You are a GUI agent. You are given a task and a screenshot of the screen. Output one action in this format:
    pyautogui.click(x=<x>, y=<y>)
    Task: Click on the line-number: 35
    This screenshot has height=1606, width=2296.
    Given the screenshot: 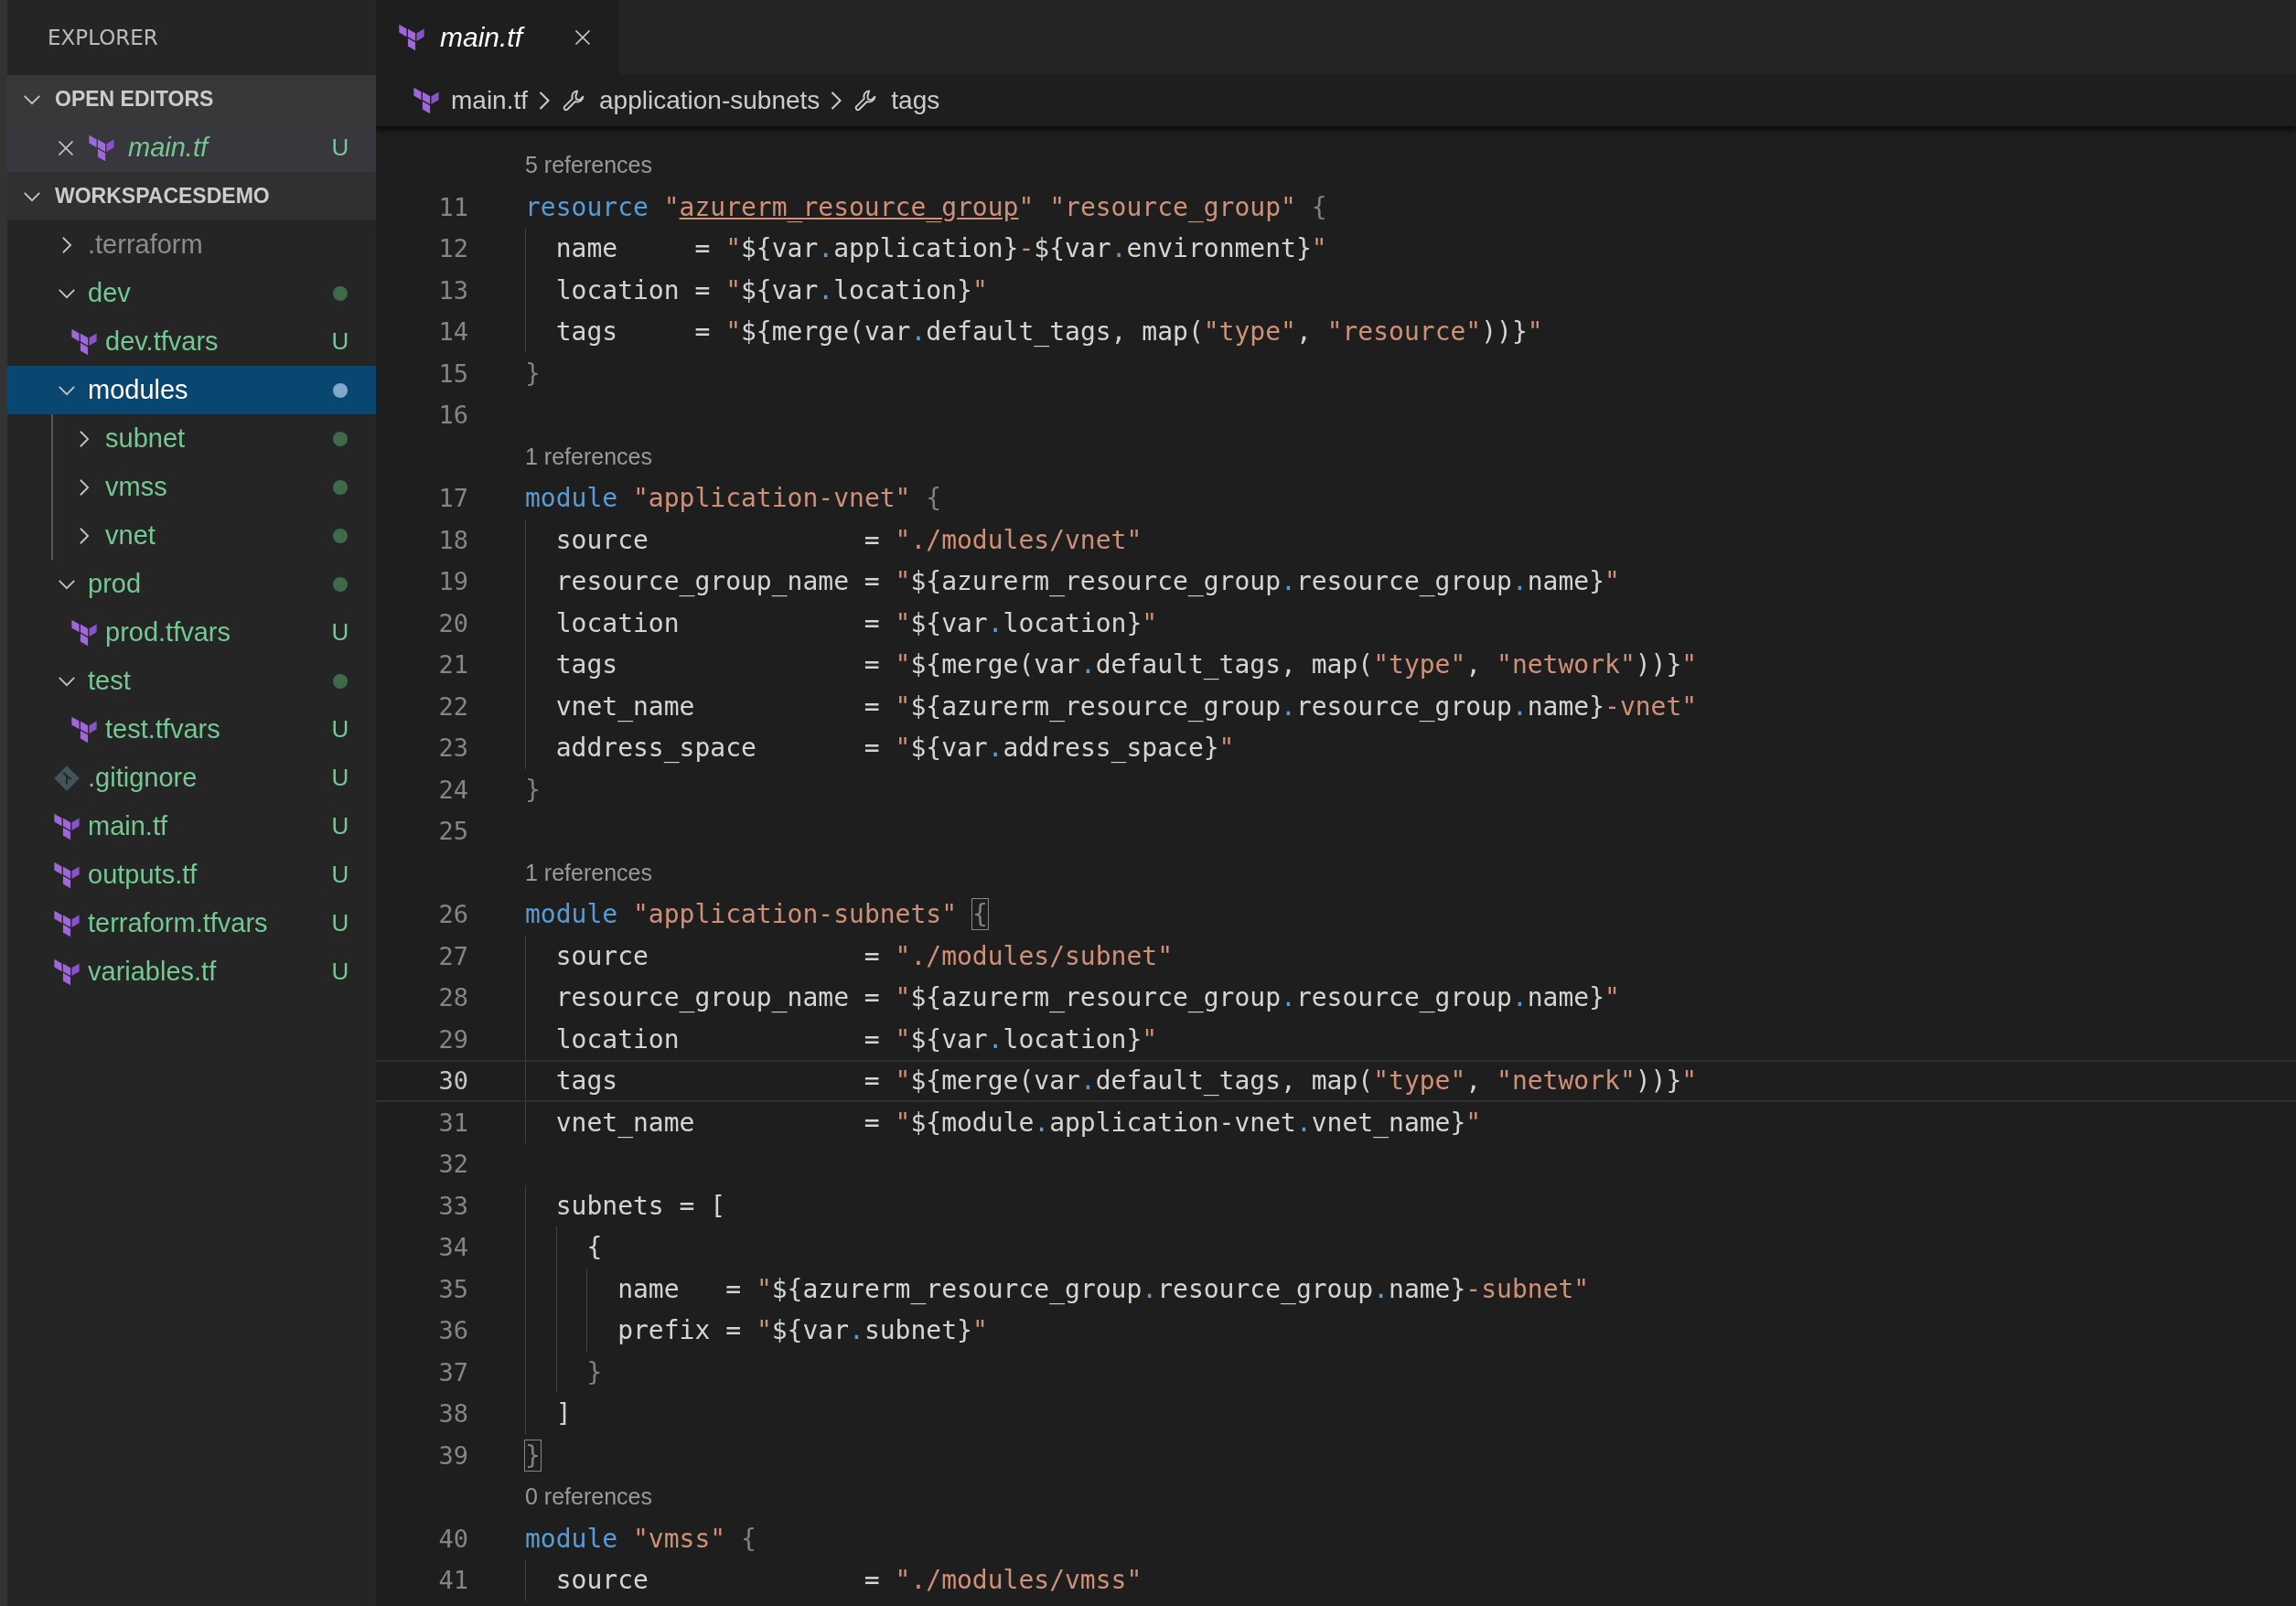 What is the action you would take?
    pyautogui.click(x=452, y=1288)
    